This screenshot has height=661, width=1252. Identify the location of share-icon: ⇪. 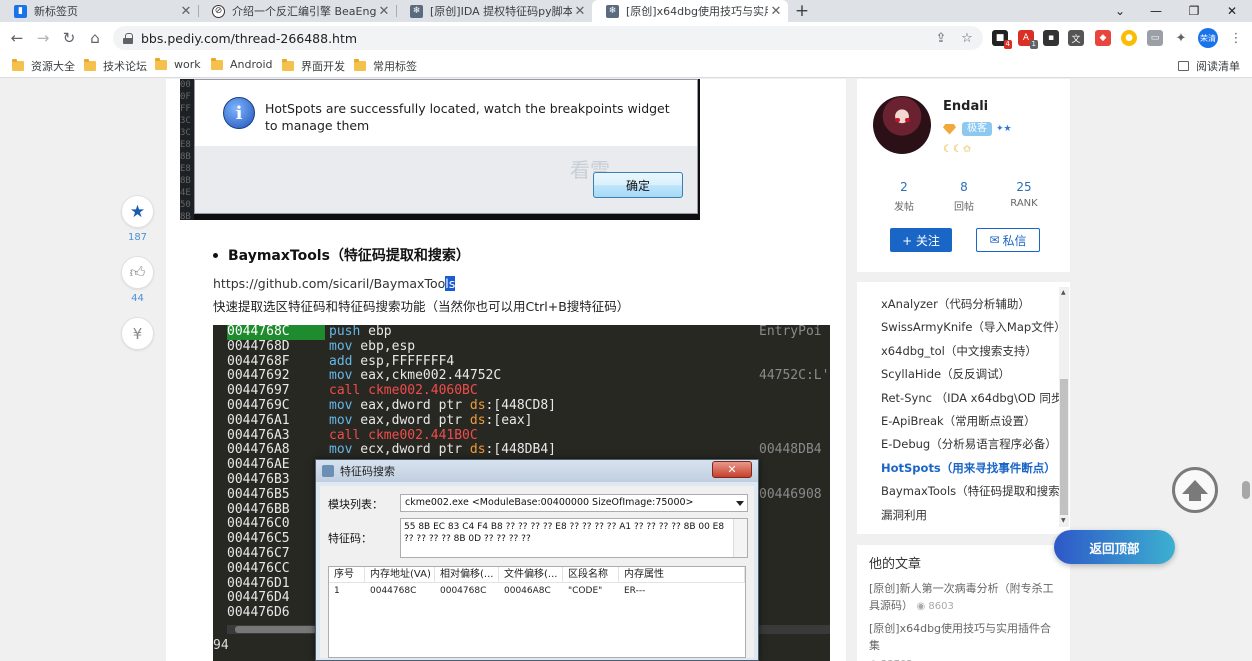
(941, 38).